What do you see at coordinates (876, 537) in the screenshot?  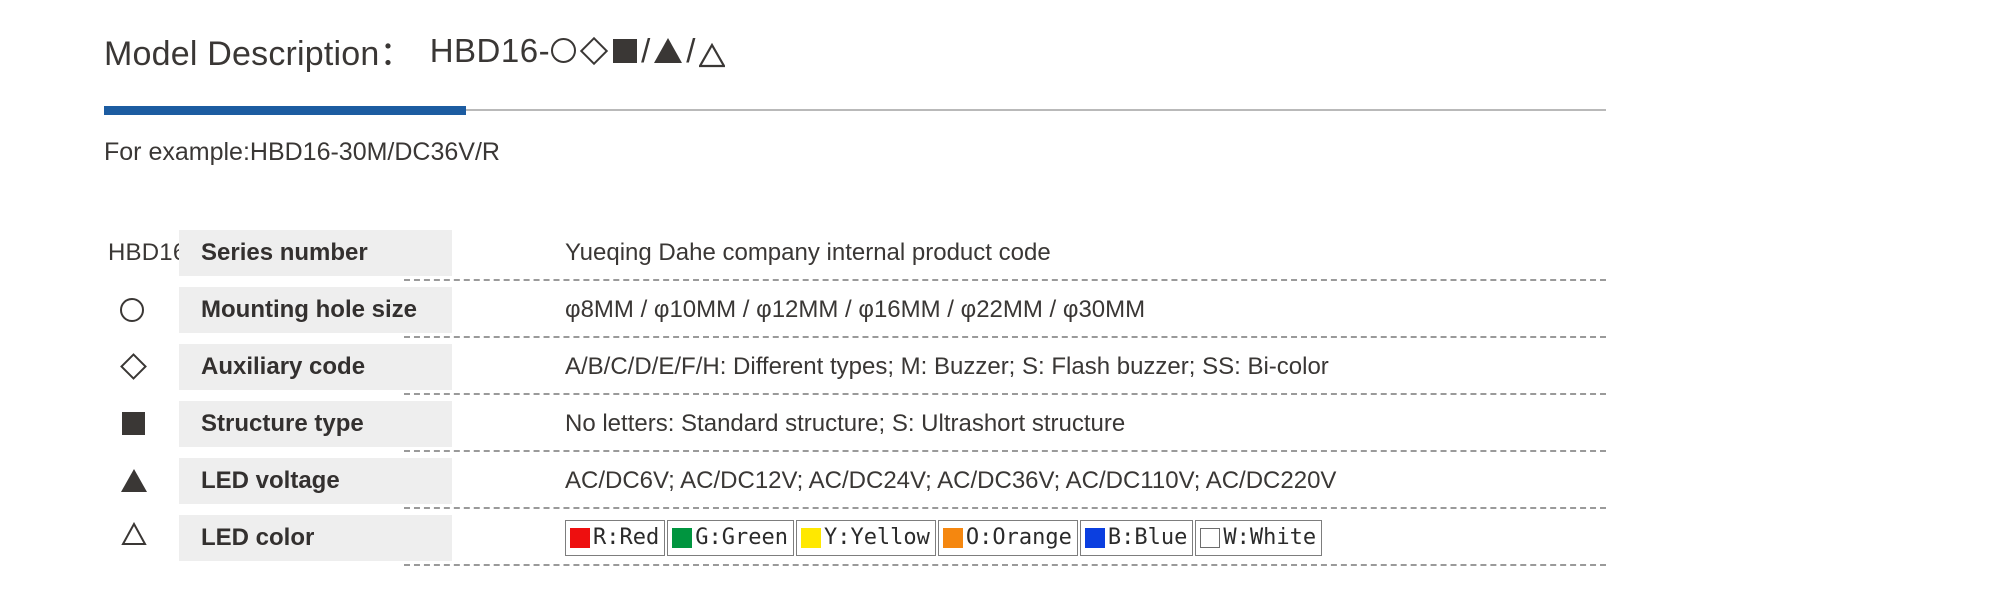 I see `led-color-chip-label: Y:Yellow` at bounding box center [876, 537].